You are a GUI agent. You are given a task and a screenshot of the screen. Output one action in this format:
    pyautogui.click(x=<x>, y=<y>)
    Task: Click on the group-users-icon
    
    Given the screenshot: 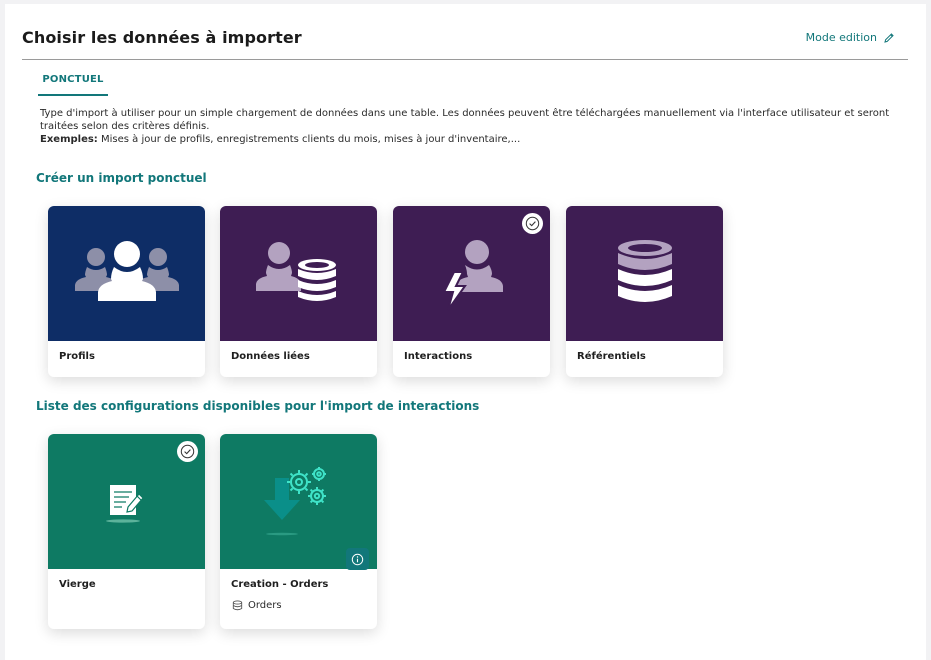 What is the action you would take?
    pyautogui.click(x=126, y=270)
    